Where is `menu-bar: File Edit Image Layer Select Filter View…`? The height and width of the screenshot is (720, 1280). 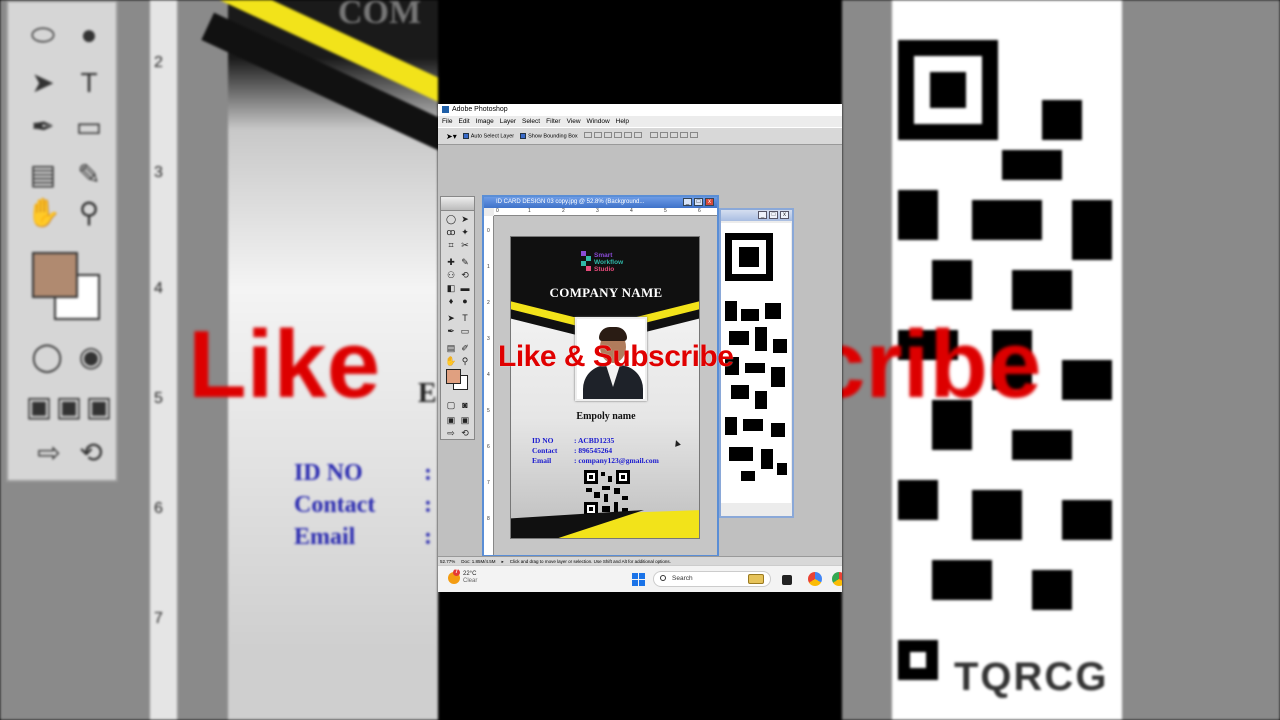 menu-bar: File Edit Image Layer Select Filter View… is located at coordinates (640, 121).